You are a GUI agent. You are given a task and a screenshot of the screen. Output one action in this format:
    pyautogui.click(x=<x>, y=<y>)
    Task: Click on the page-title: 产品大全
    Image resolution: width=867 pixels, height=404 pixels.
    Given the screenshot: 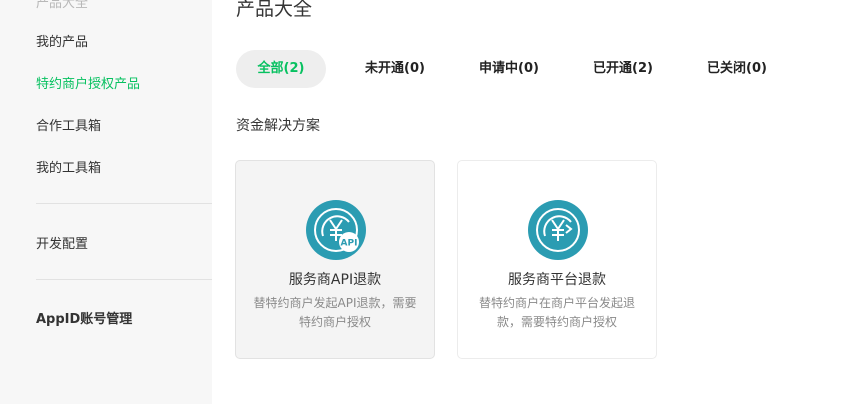 What is the action you would take?
    pyautogui.click(x=274, y=10)
    